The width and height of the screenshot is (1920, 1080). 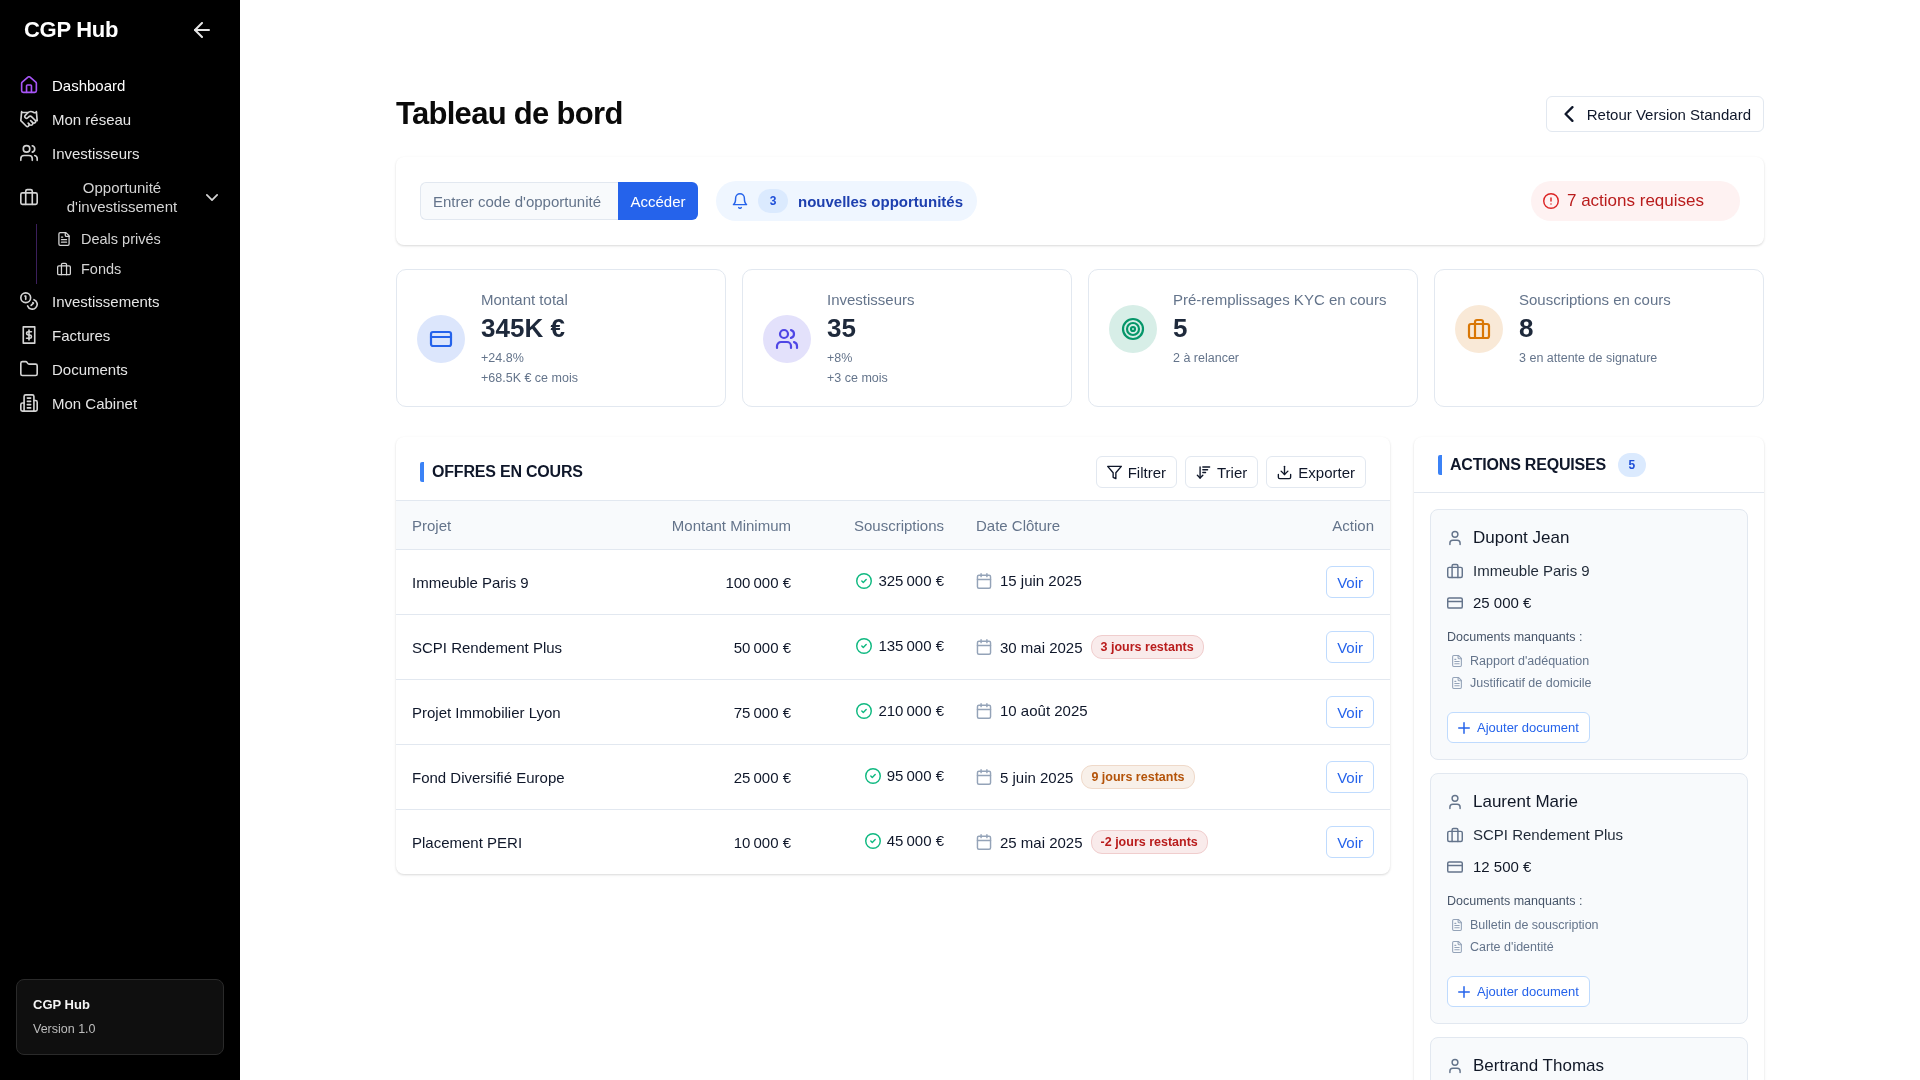 What do you see at coordinates (858, 378) in the screenshot?
I see `stat-detail: +3 ce mois` at bounding box center [858, 378].